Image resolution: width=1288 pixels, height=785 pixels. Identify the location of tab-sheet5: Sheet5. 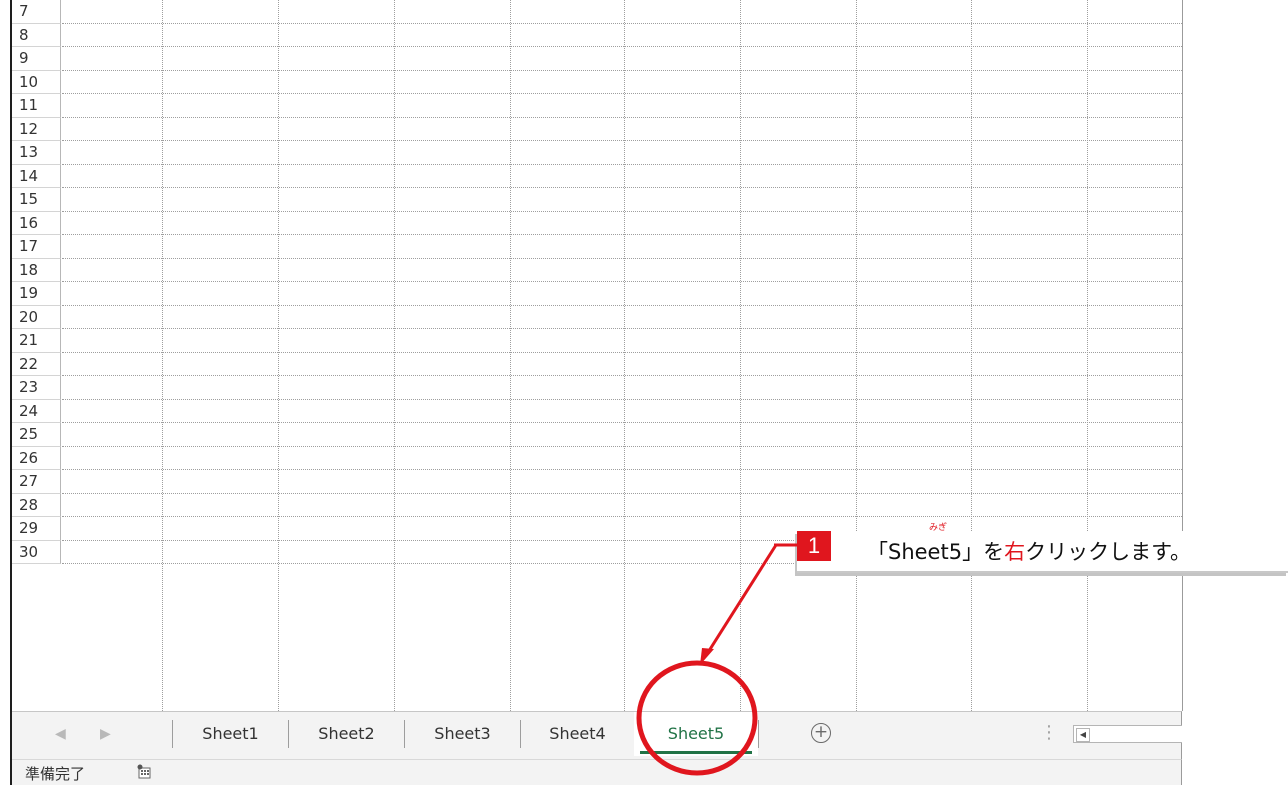
(696, 734).